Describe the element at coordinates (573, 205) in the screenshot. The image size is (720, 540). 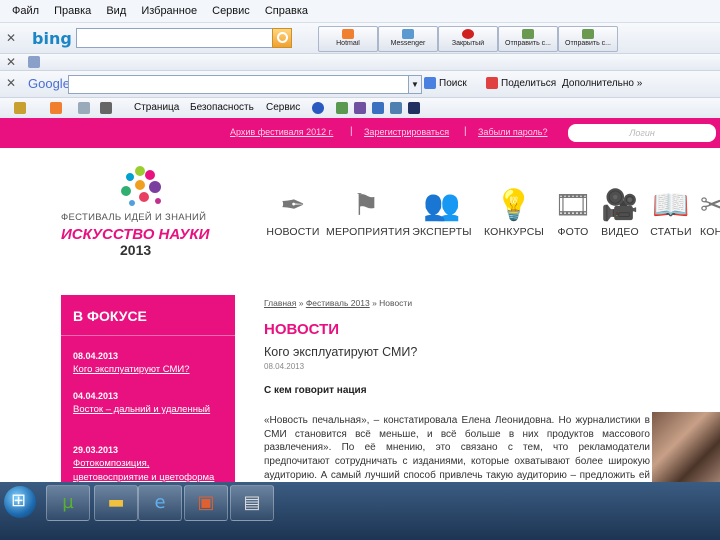
I see `film-strip-icon: 🎞` at that location.